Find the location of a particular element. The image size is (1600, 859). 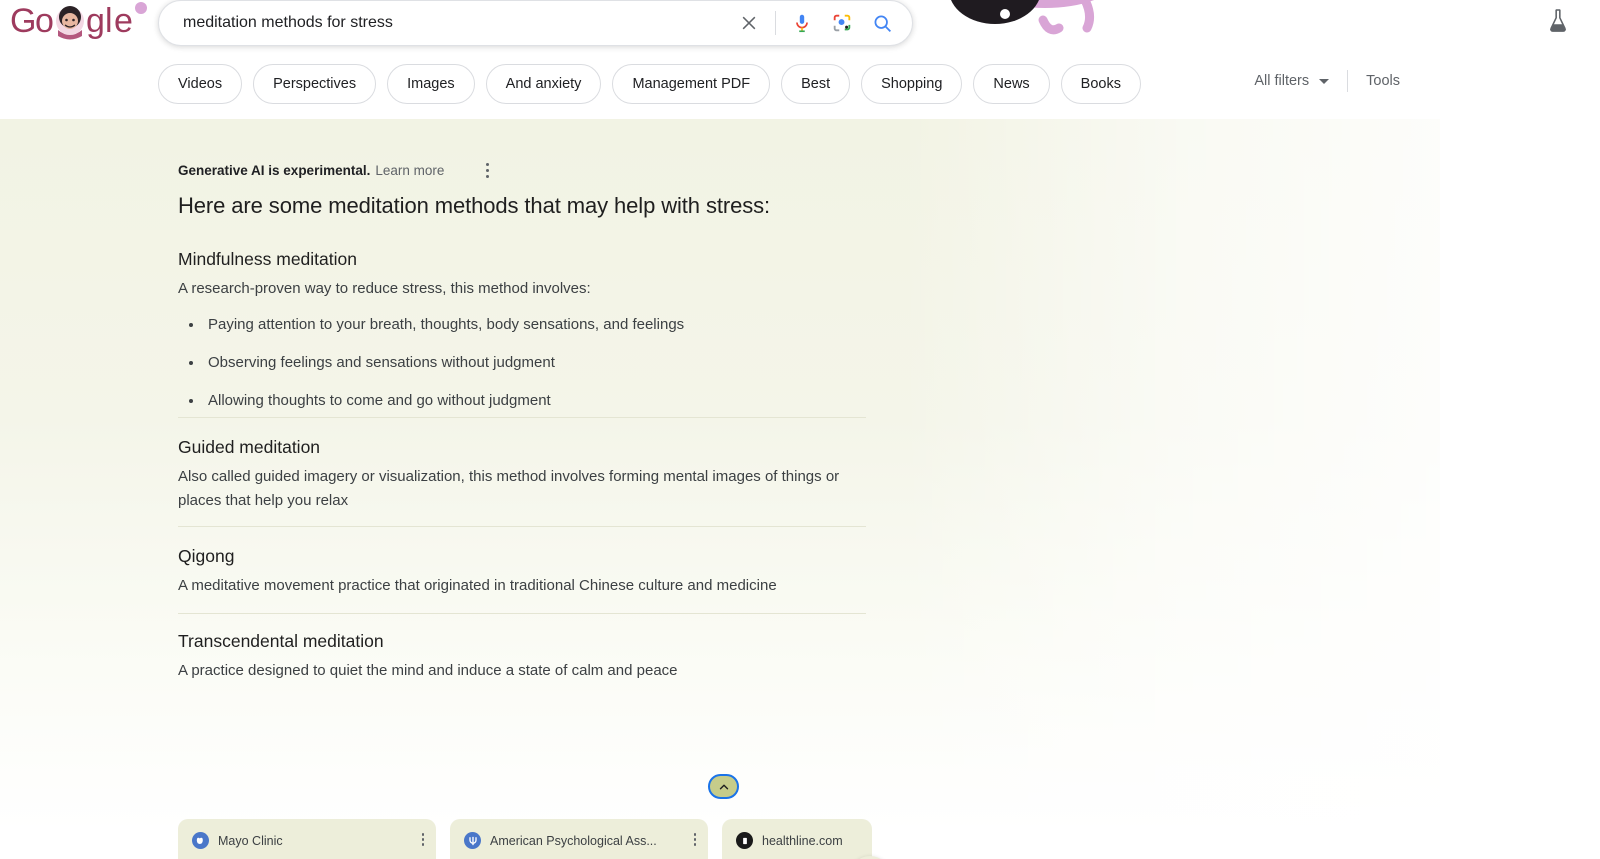

section-heading: Mindfulness meditation is located at coordinates (267, 259).